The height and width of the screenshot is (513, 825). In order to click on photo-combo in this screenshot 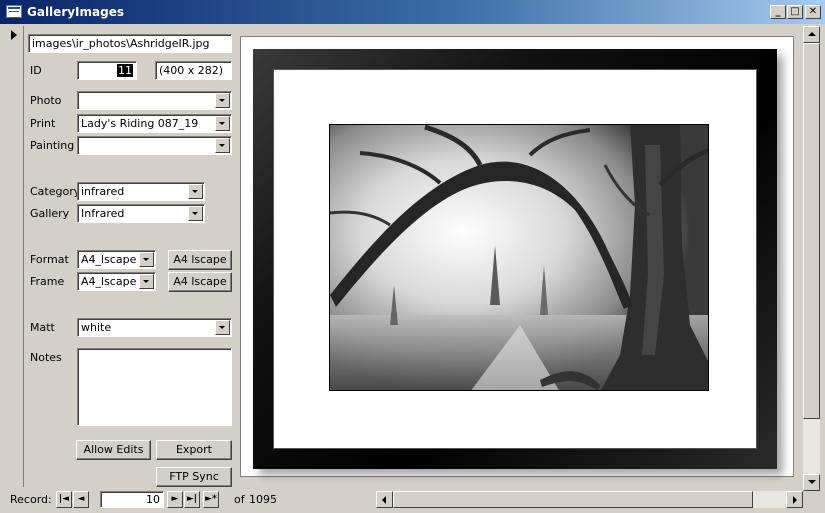, I will do `click(154, 100)`.